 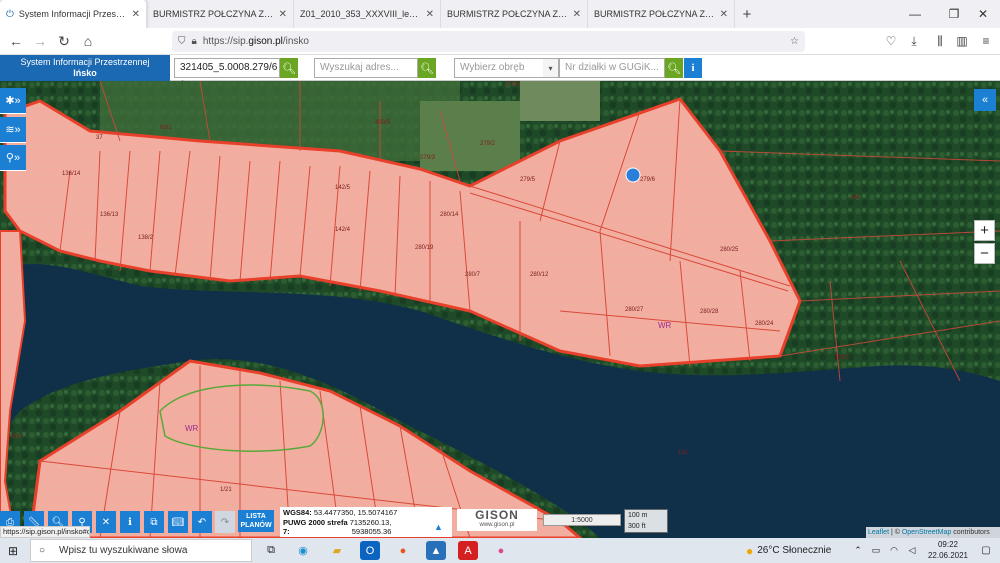 I want to click on wifi-icon: ◠, so click(x=894, y=550).